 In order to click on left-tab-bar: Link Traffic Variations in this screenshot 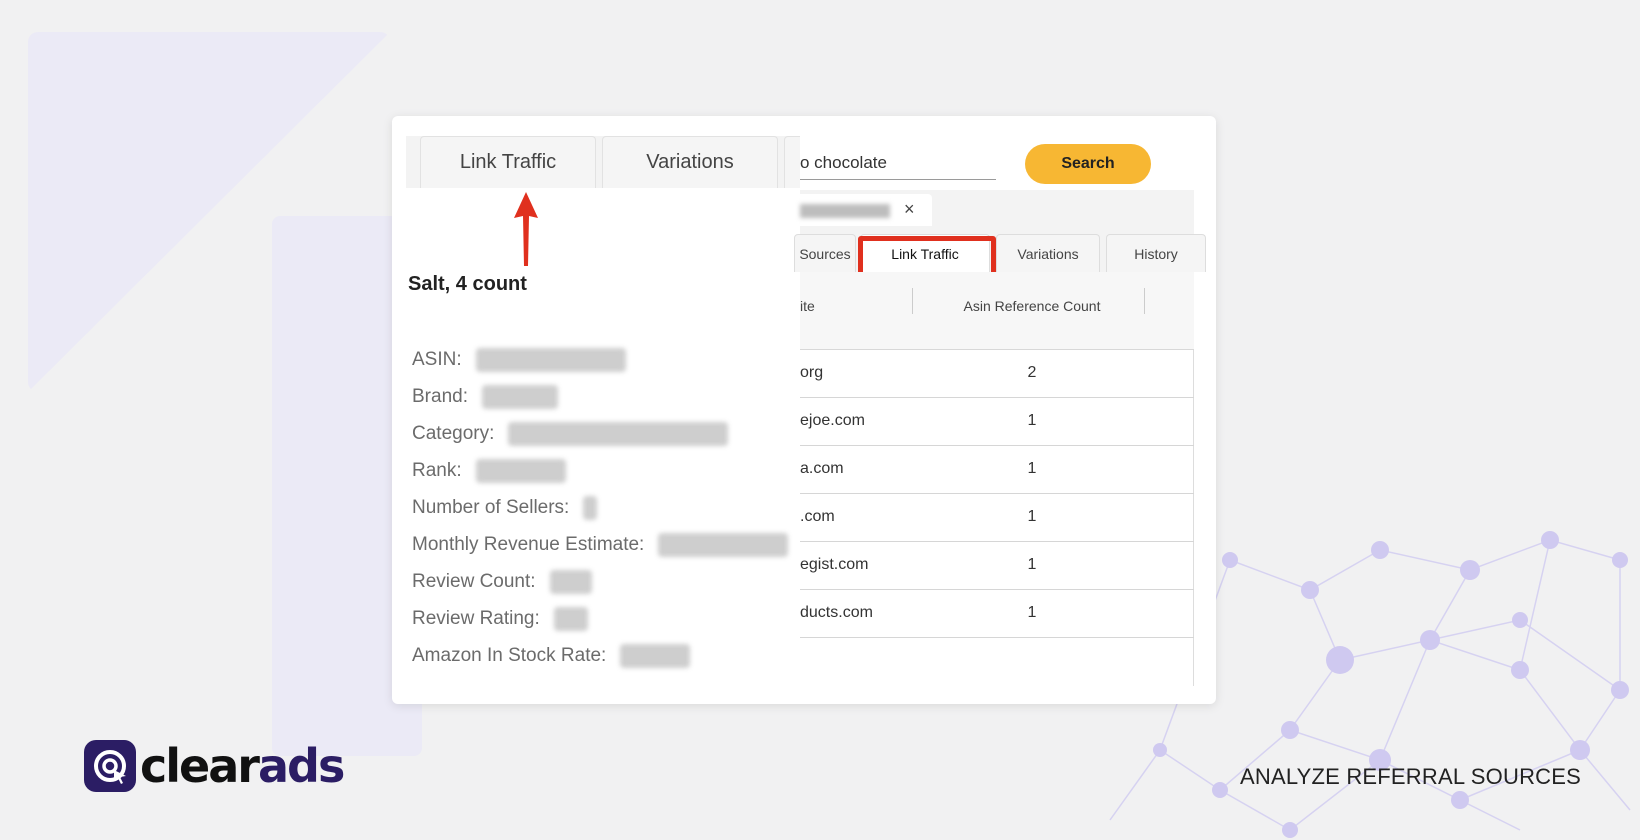, I will do `click(610, 162)`.